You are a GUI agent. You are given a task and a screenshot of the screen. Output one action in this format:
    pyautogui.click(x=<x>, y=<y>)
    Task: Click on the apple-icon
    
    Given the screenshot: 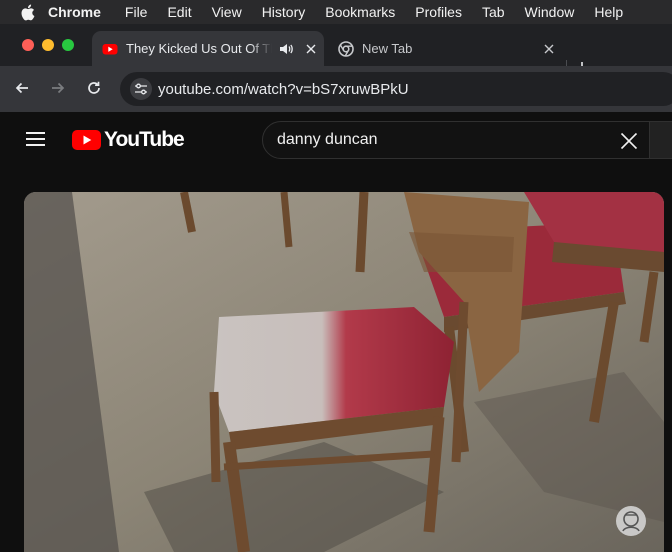 What is the action you would take?
    pyautogui.click(x=27, y=12)
    